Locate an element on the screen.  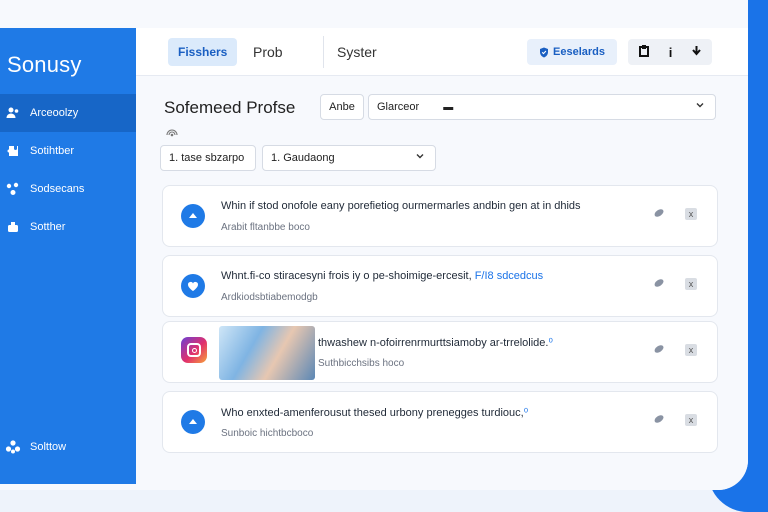
filter-dropdown-value: Glarceor is located at coordinates (398, 107).